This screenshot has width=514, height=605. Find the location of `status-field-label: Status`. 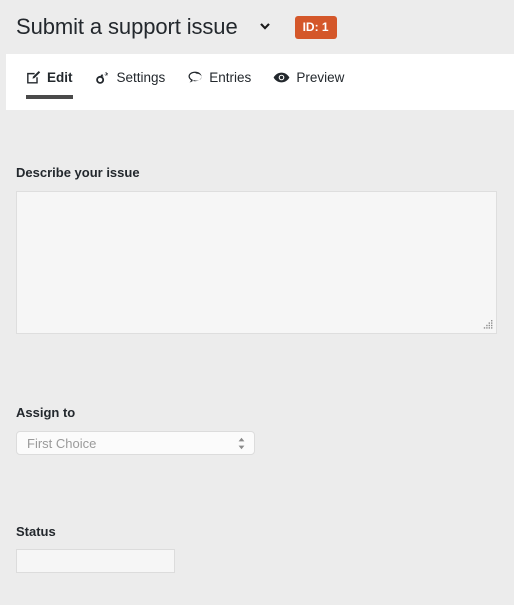

status-field-label: Status is located at coordinates (36, 531).